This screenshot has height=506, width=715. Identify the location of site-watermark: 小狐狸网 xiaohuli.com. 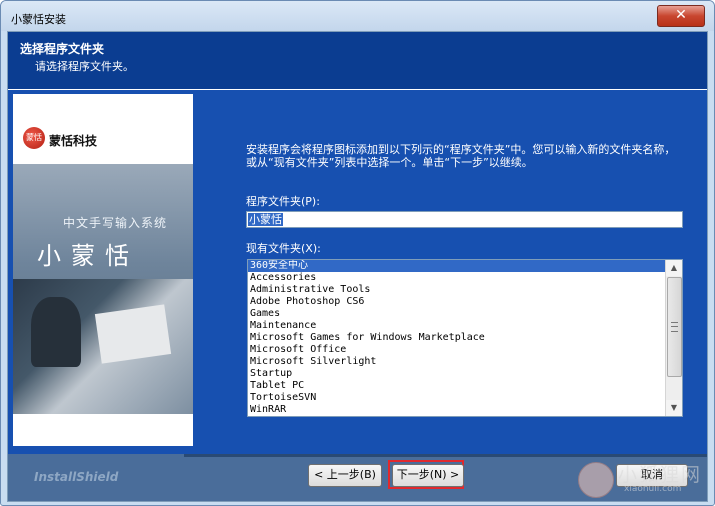
(644, 480).